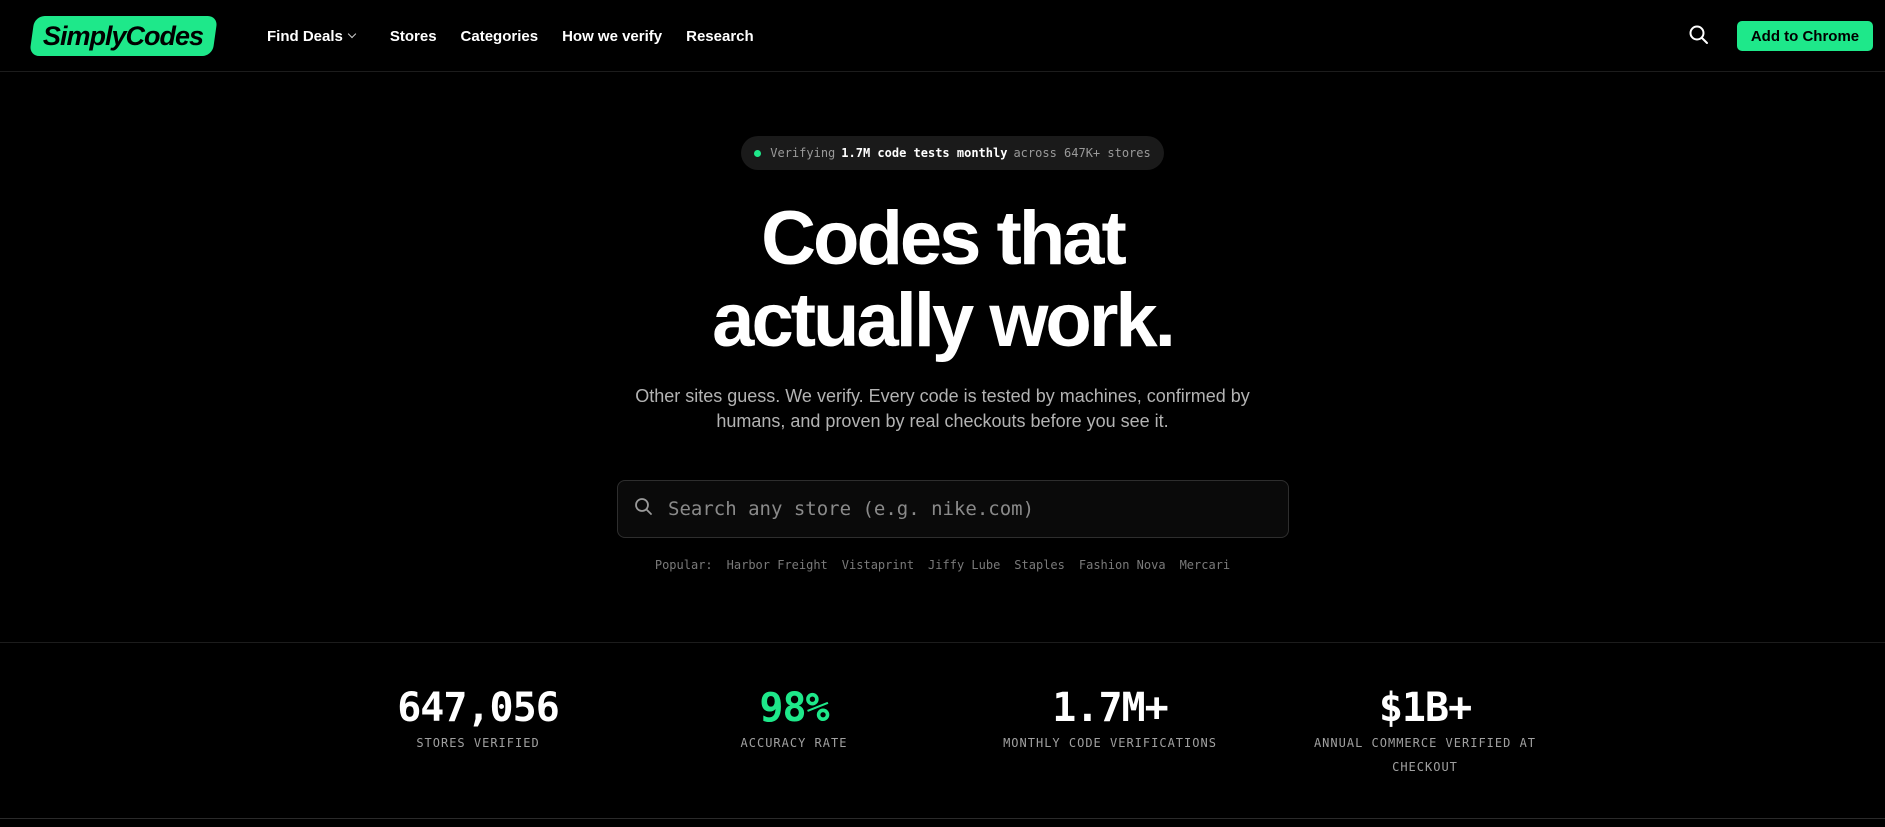  I want to click on chevron-down-icon, so click(352, 34).